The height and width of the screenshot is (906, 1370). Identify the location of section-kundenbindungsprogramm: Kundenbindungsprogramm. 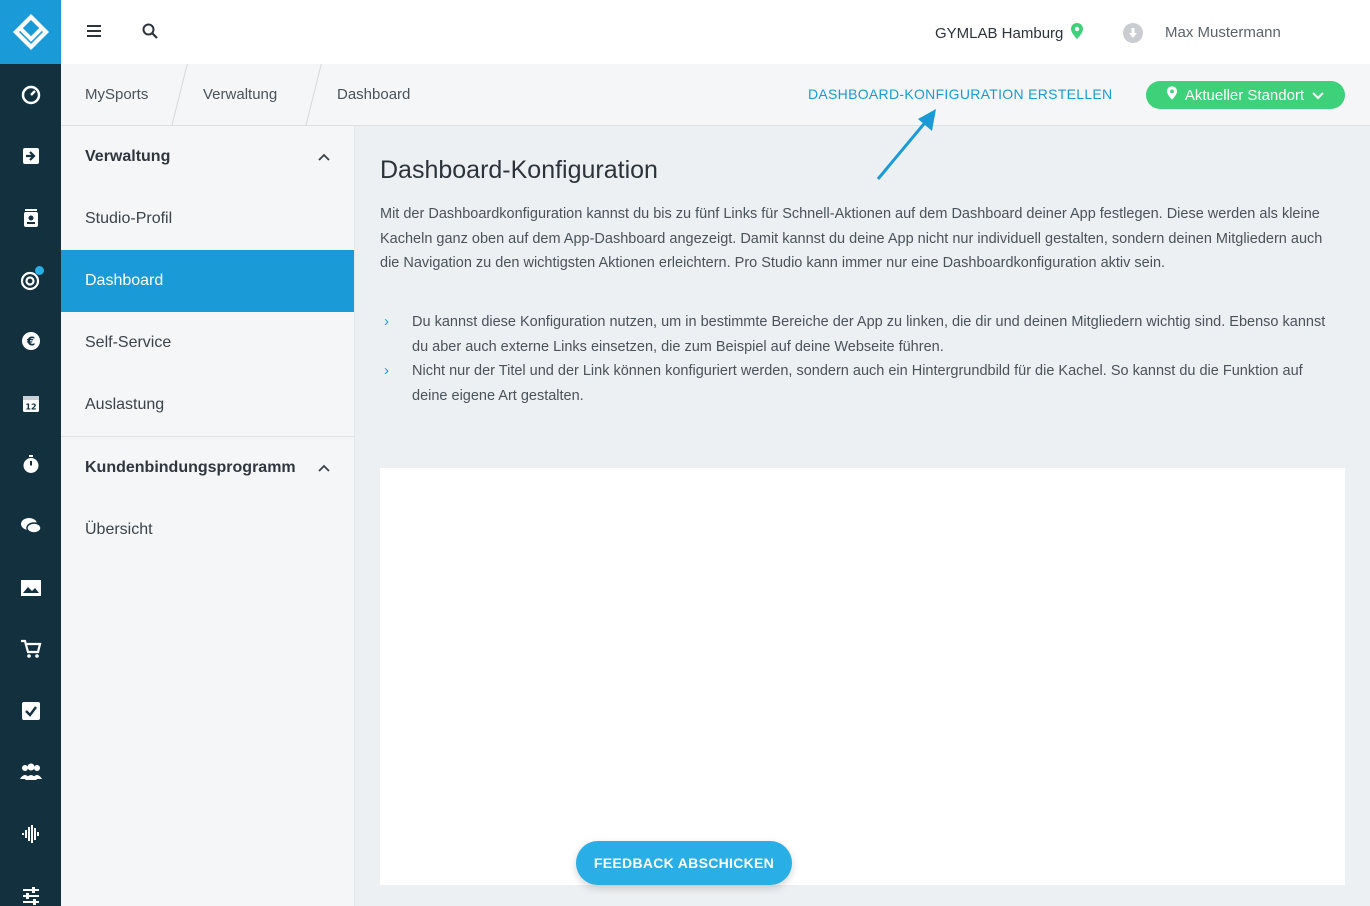
(207, 468).